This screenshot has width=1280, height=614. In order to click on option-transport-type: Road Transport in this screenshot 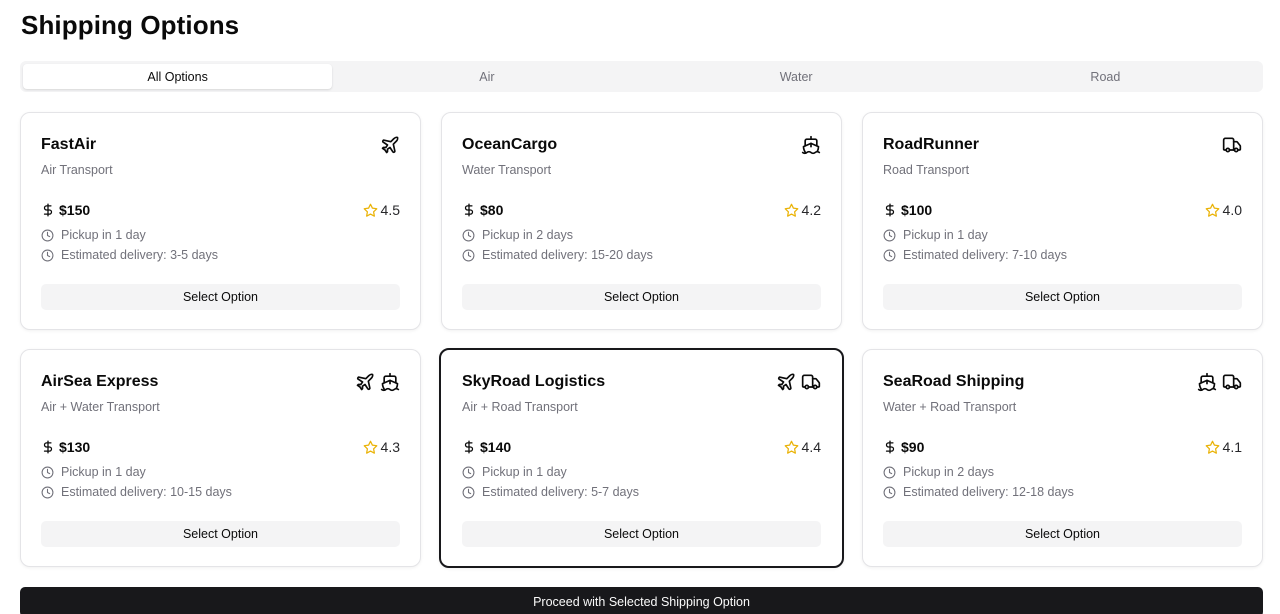, I will do `click(926, 170)`.